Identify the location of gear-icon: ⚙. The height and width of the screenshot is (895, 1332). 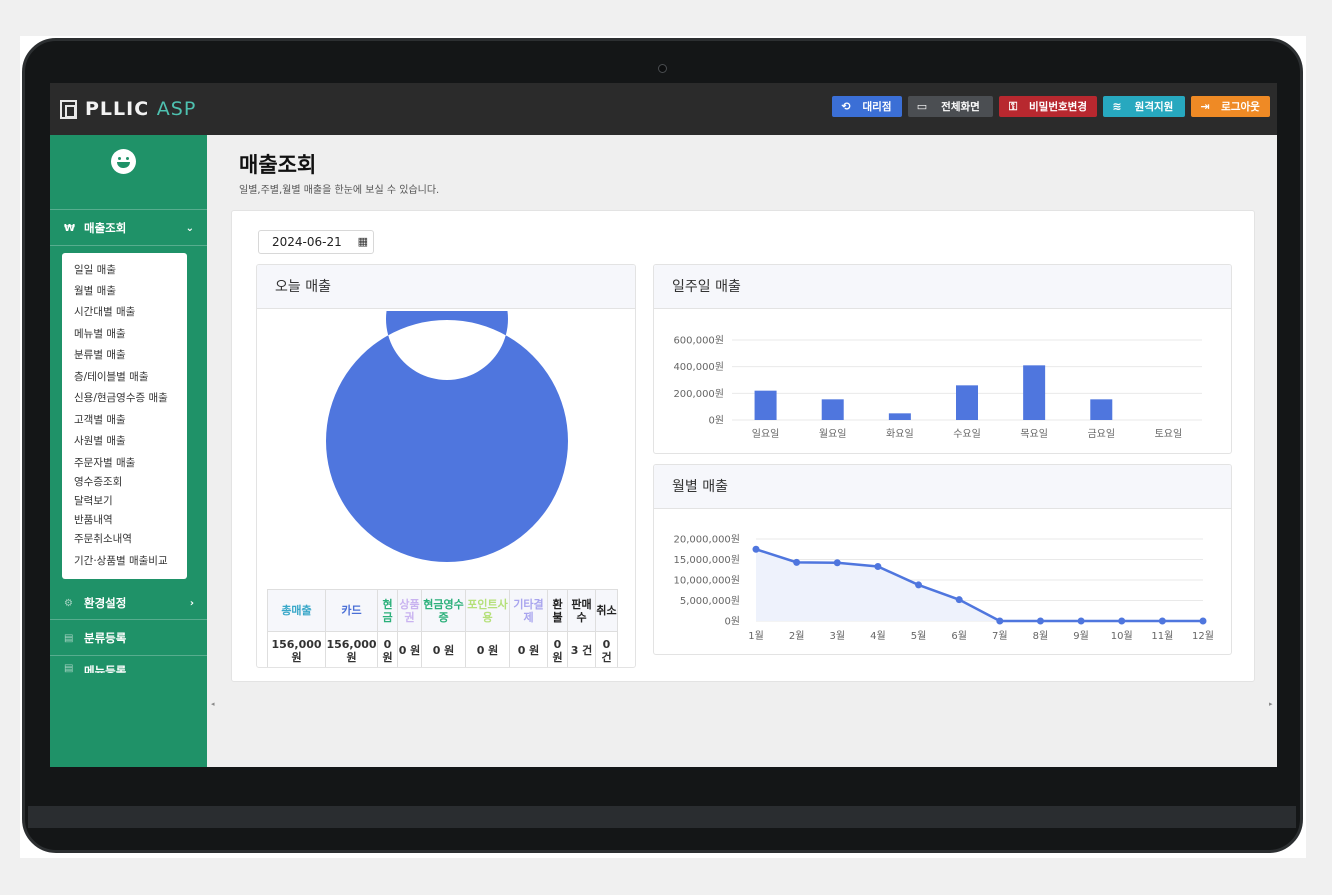
(68, 603).